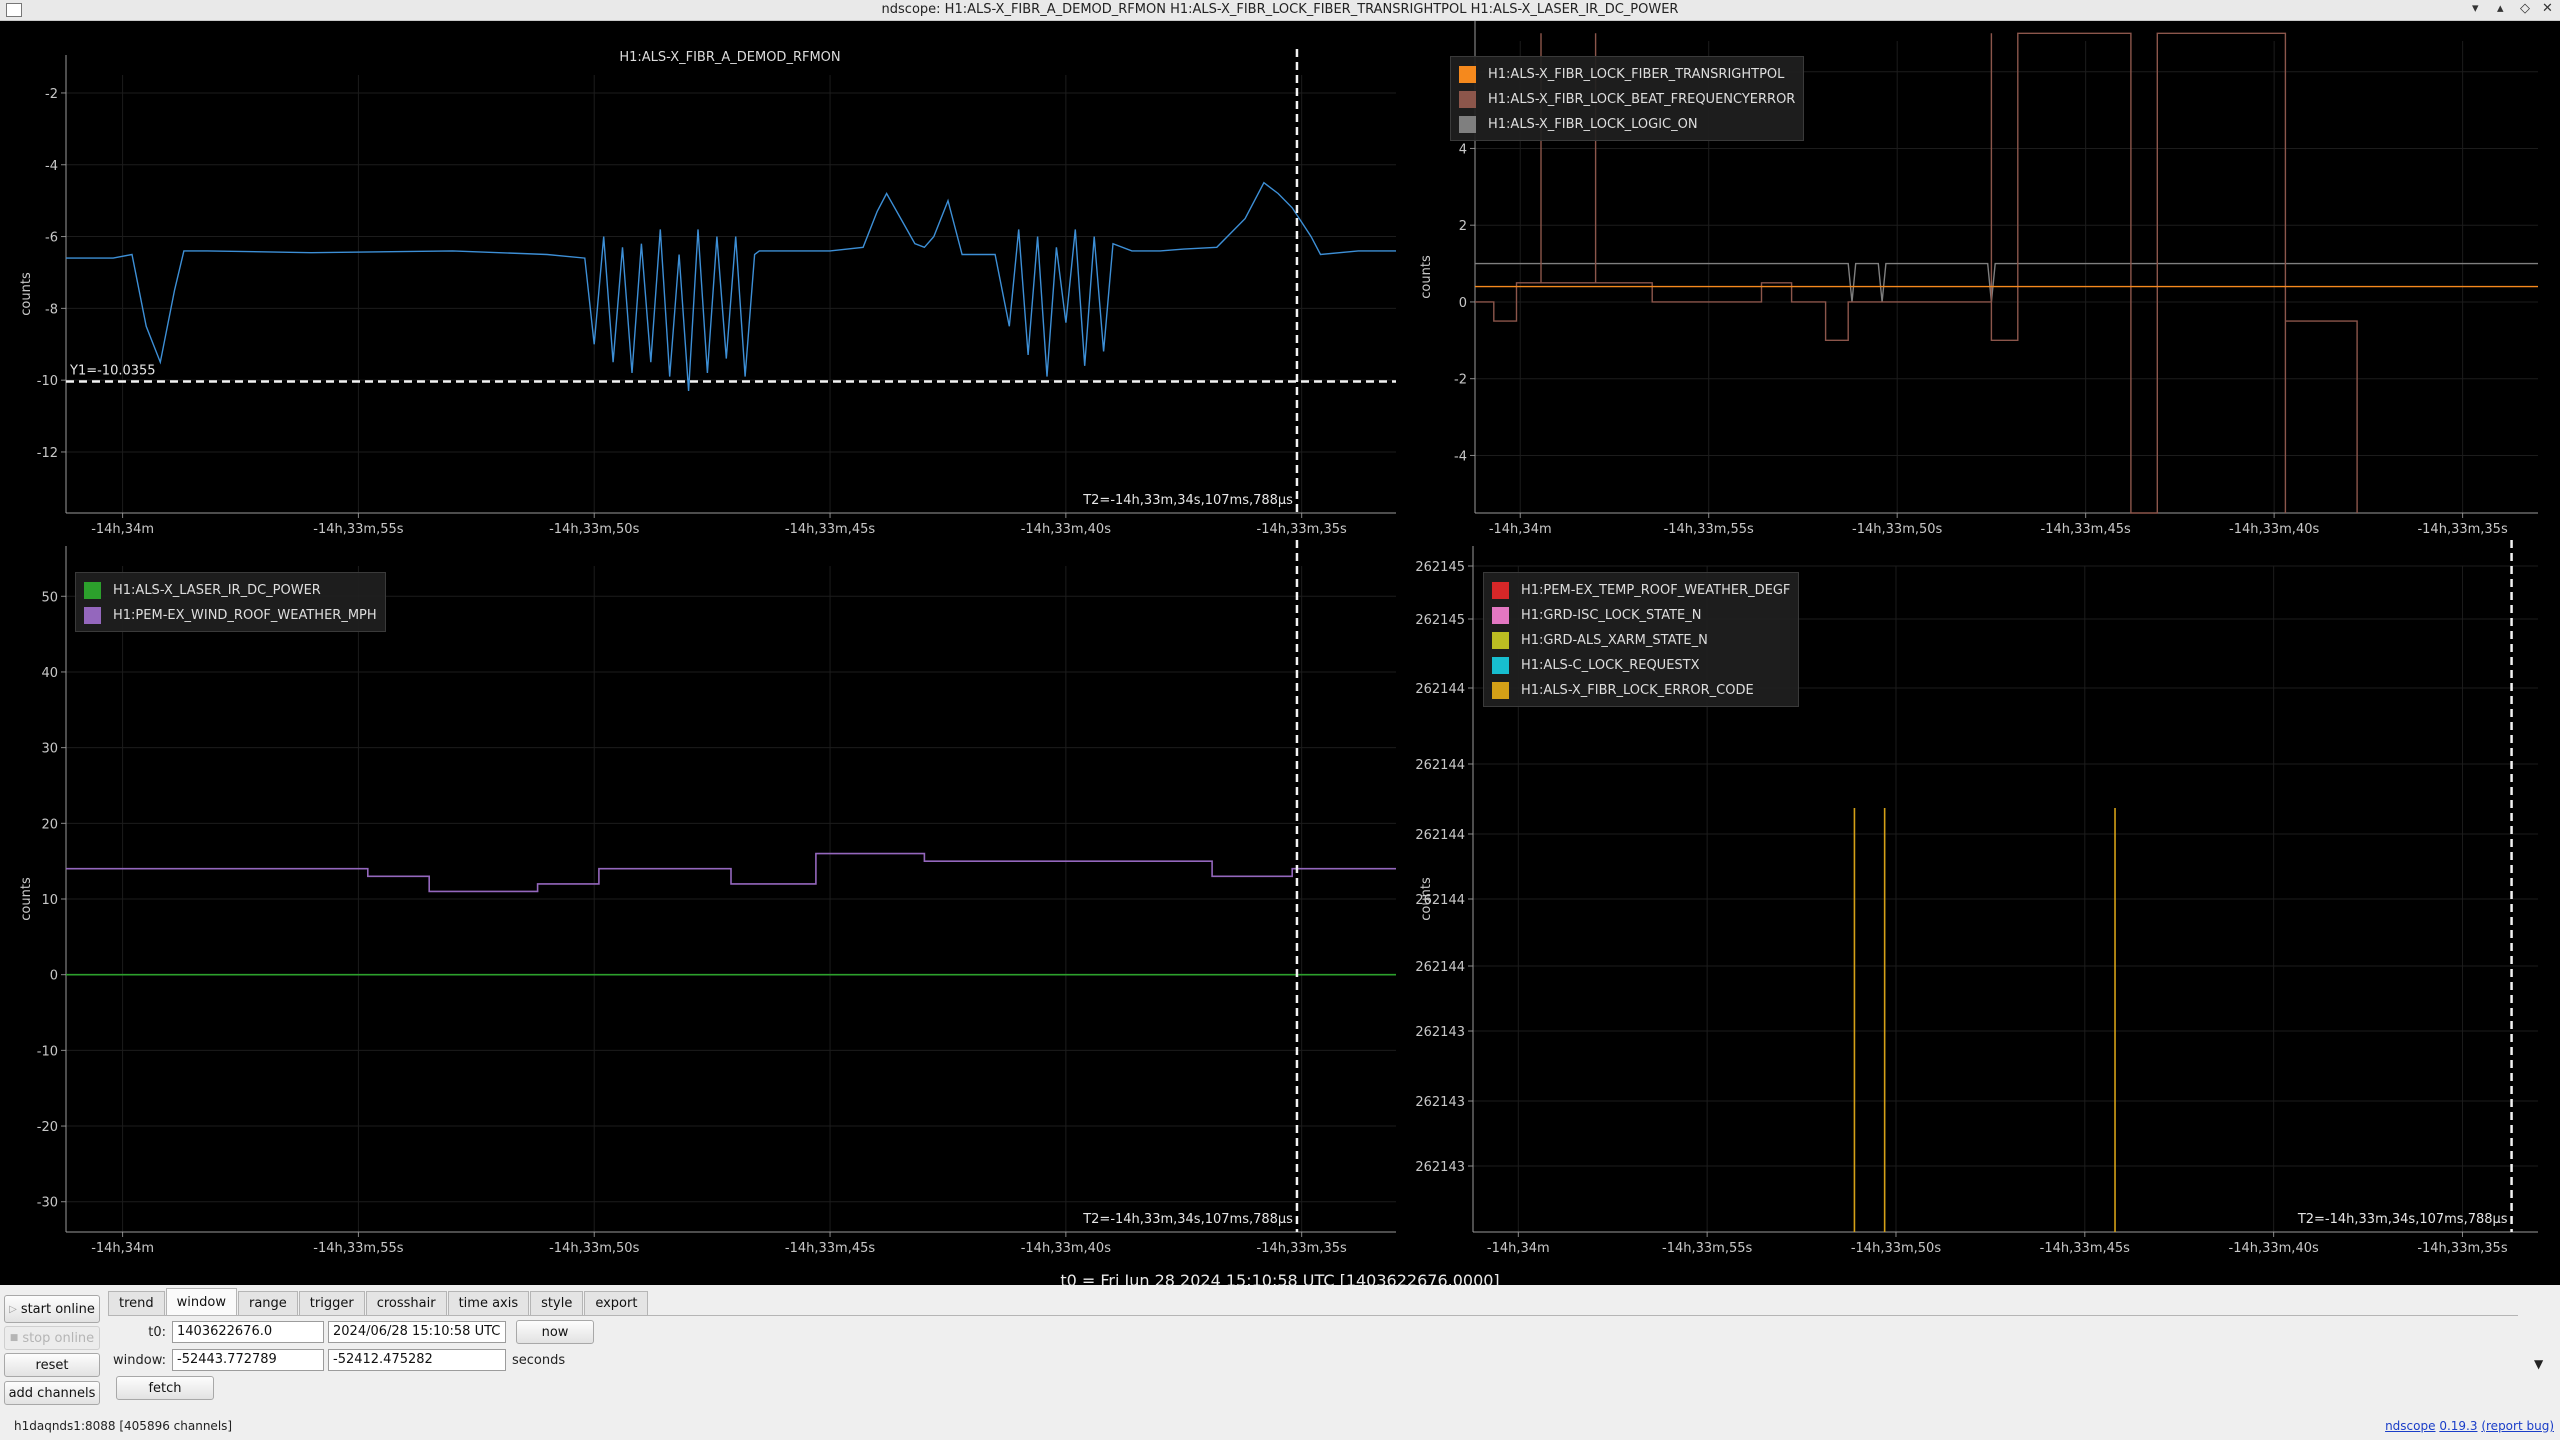 This screenshot has height=1440, width=2560. I want to click on legend-item: H1:ALS-X_FIBR_LOCK_LOGIC_ON, so click(1627, 124).